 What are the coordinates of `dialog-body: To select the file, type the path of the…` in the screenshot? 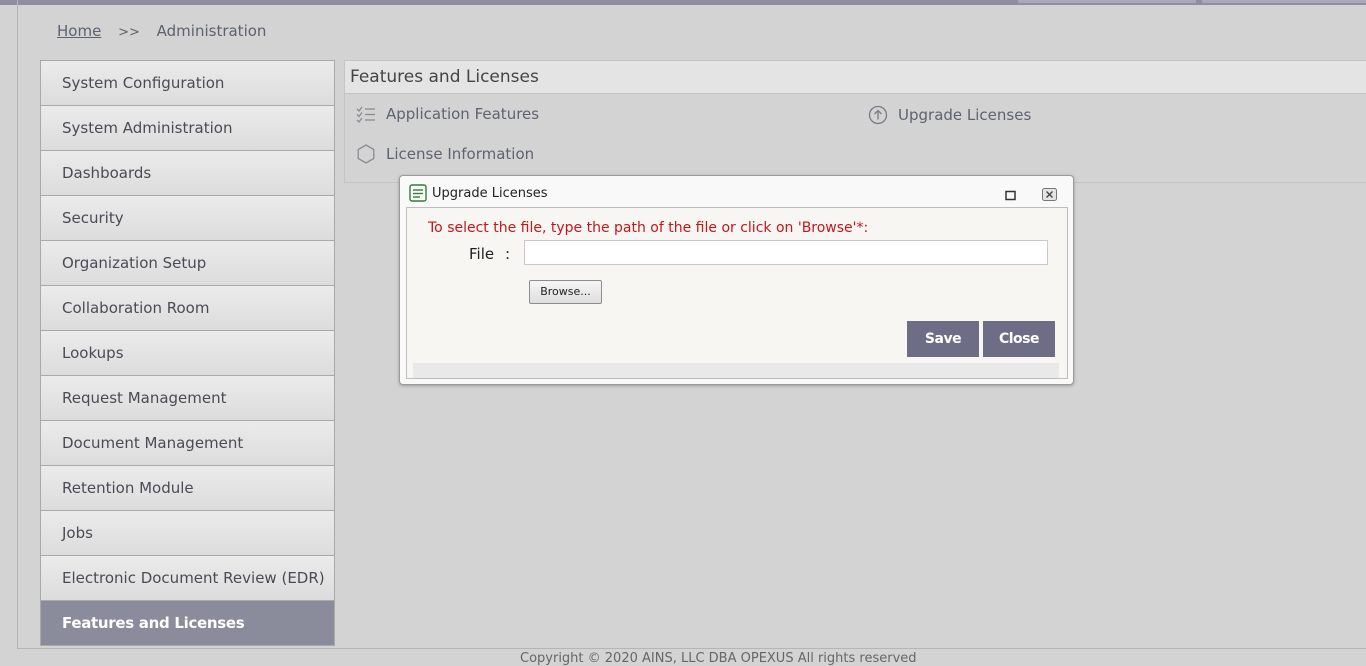 It's located at (737, 293).